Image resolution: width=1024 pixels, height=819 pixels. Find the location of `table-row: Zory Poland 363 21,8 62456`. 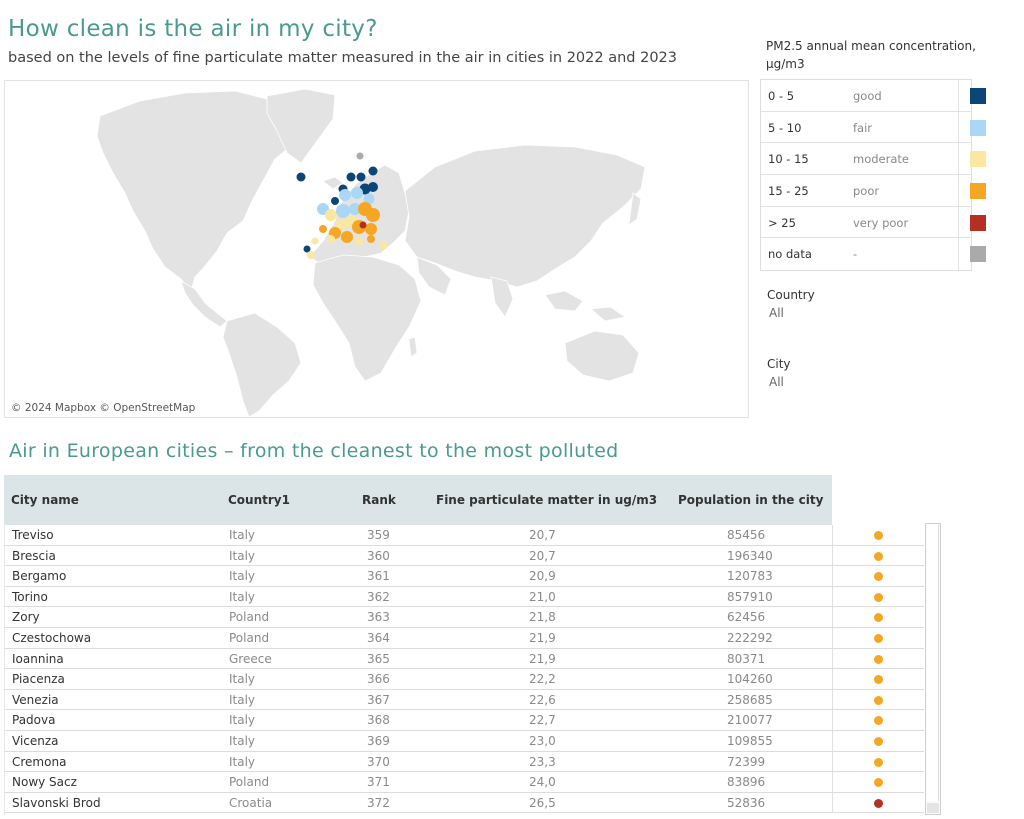

table-row: Zory Poland 363 21,8 62456 is located at coordinates (464, 617).